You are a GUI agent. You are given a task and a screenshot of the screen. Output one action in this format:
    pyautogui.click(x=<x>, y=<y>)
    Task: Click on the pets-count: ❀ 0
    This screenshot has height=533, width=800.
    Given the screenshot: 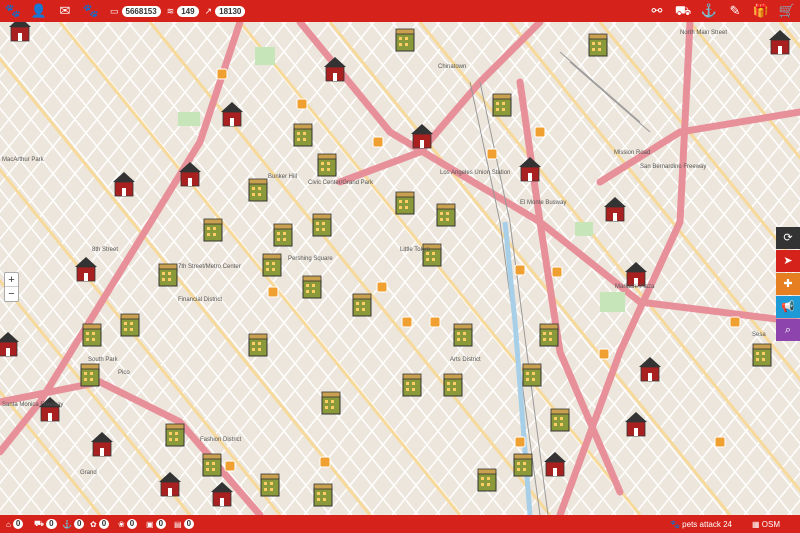 What is the action you would take?
    pyautogui.click(x=129, y=524)
    